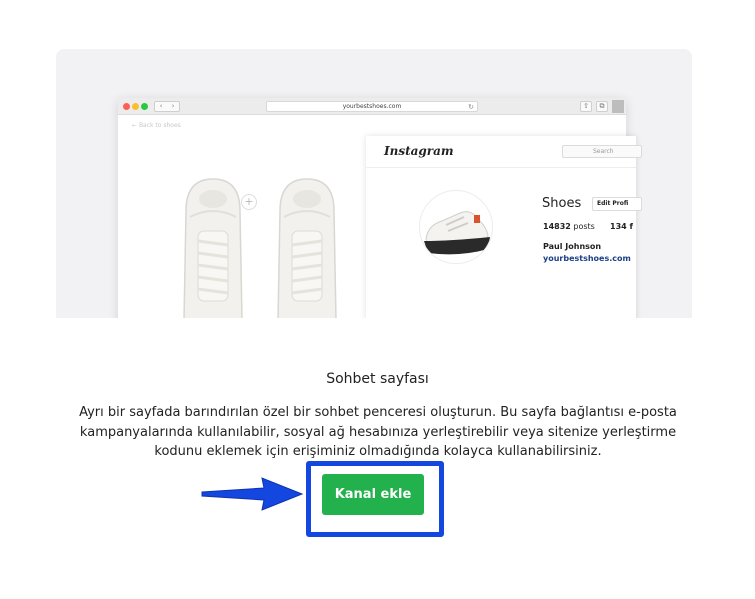  What do you see at coordinates (144, 106) in the screenshot?
I see `maximize-dot-icon` at bounding box center [144, 106].